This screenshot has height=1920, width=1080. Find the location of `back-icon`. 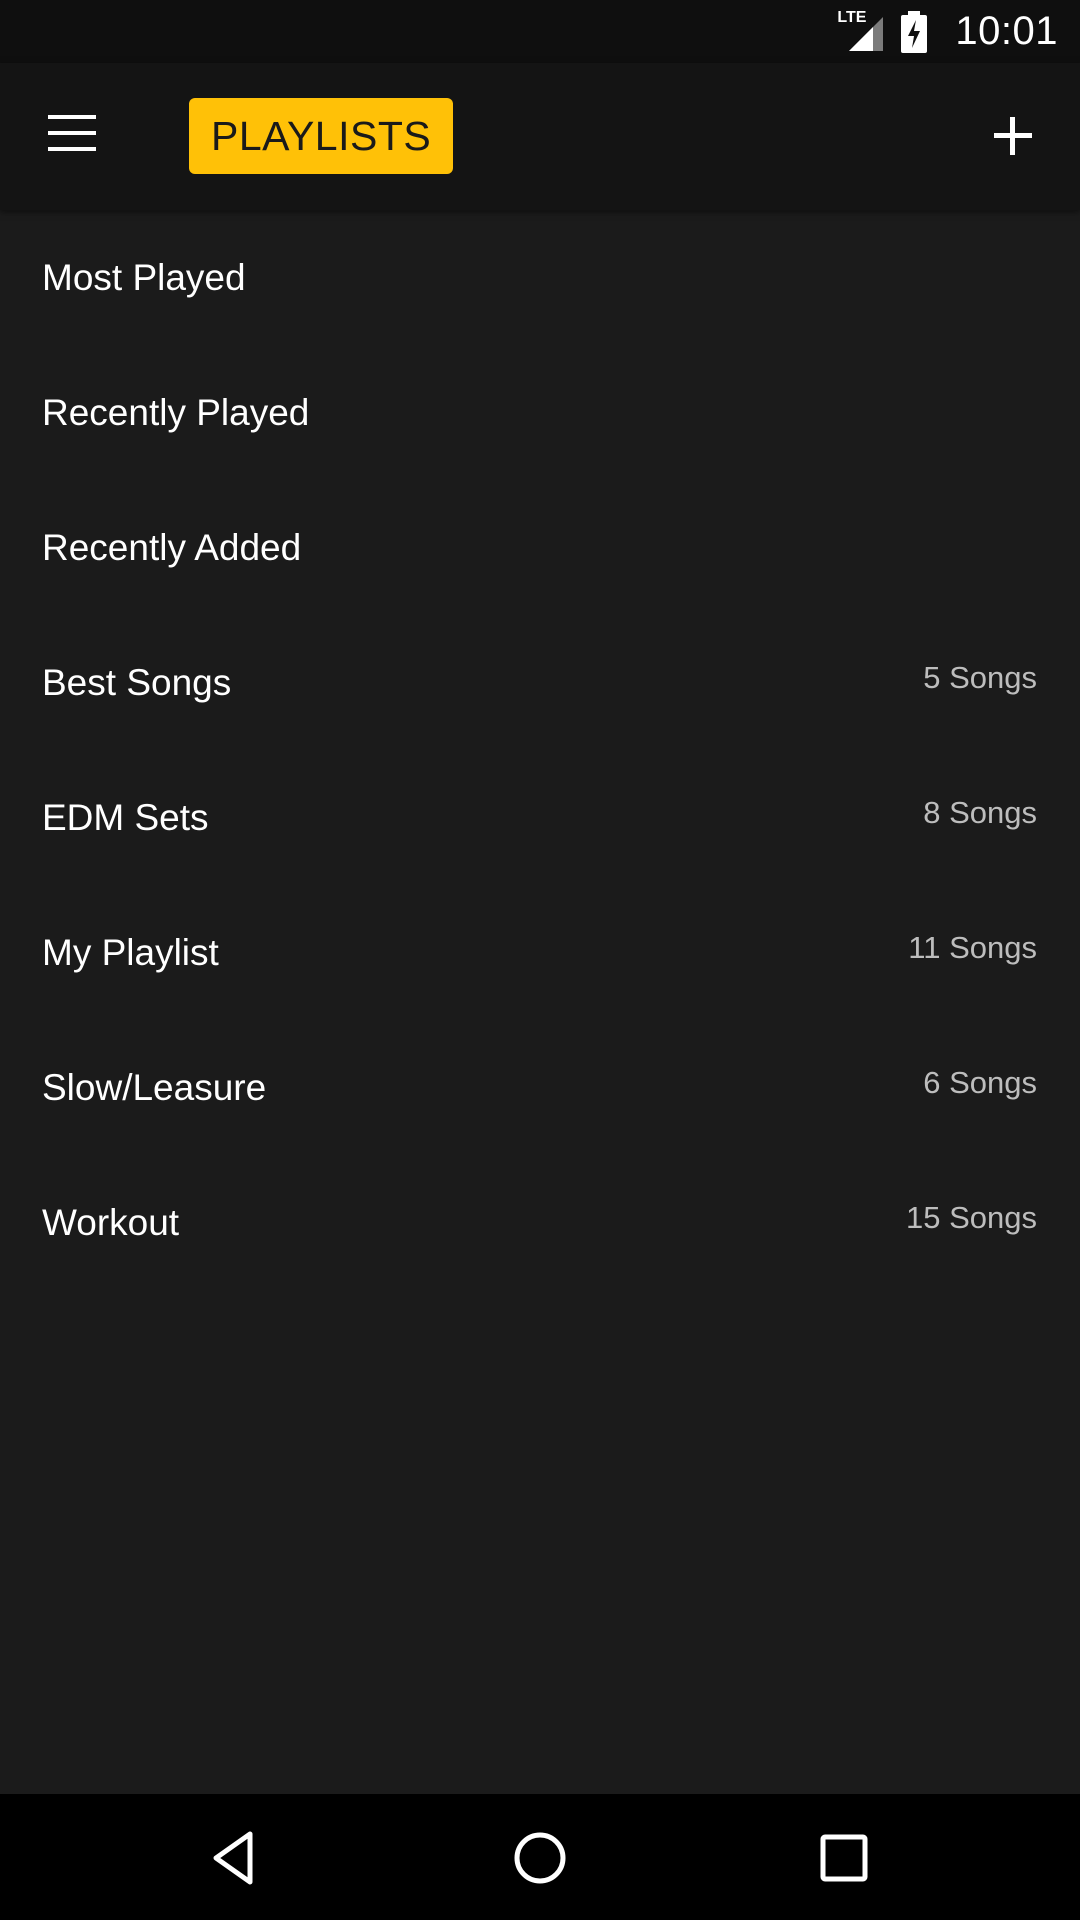

back-icon is located at coordinates (233, 1858).